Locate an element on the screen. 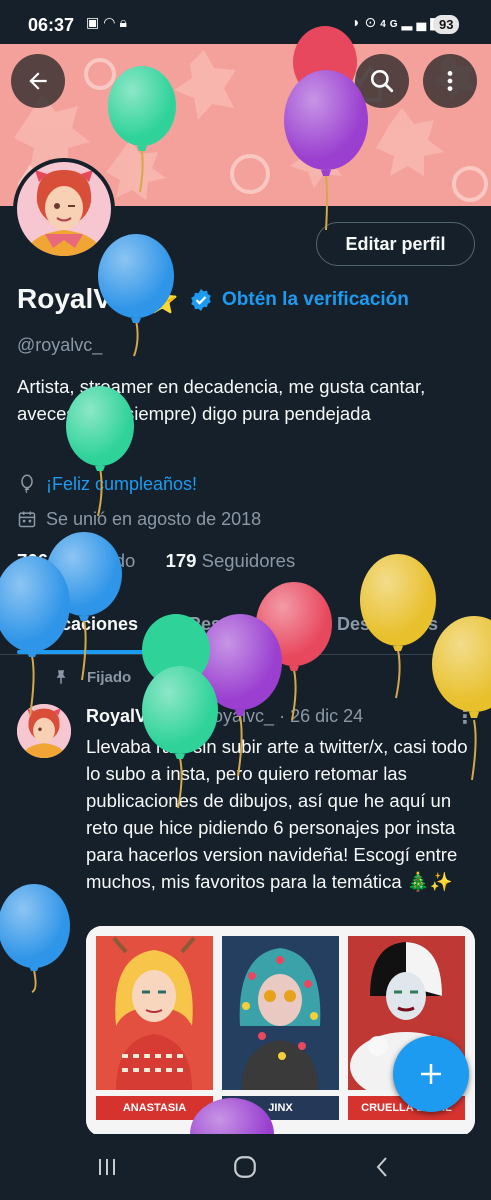 This screenshot has height=1200, width=491. tab-publicaciones: Publicaciones is located at coordinates (77, 624).